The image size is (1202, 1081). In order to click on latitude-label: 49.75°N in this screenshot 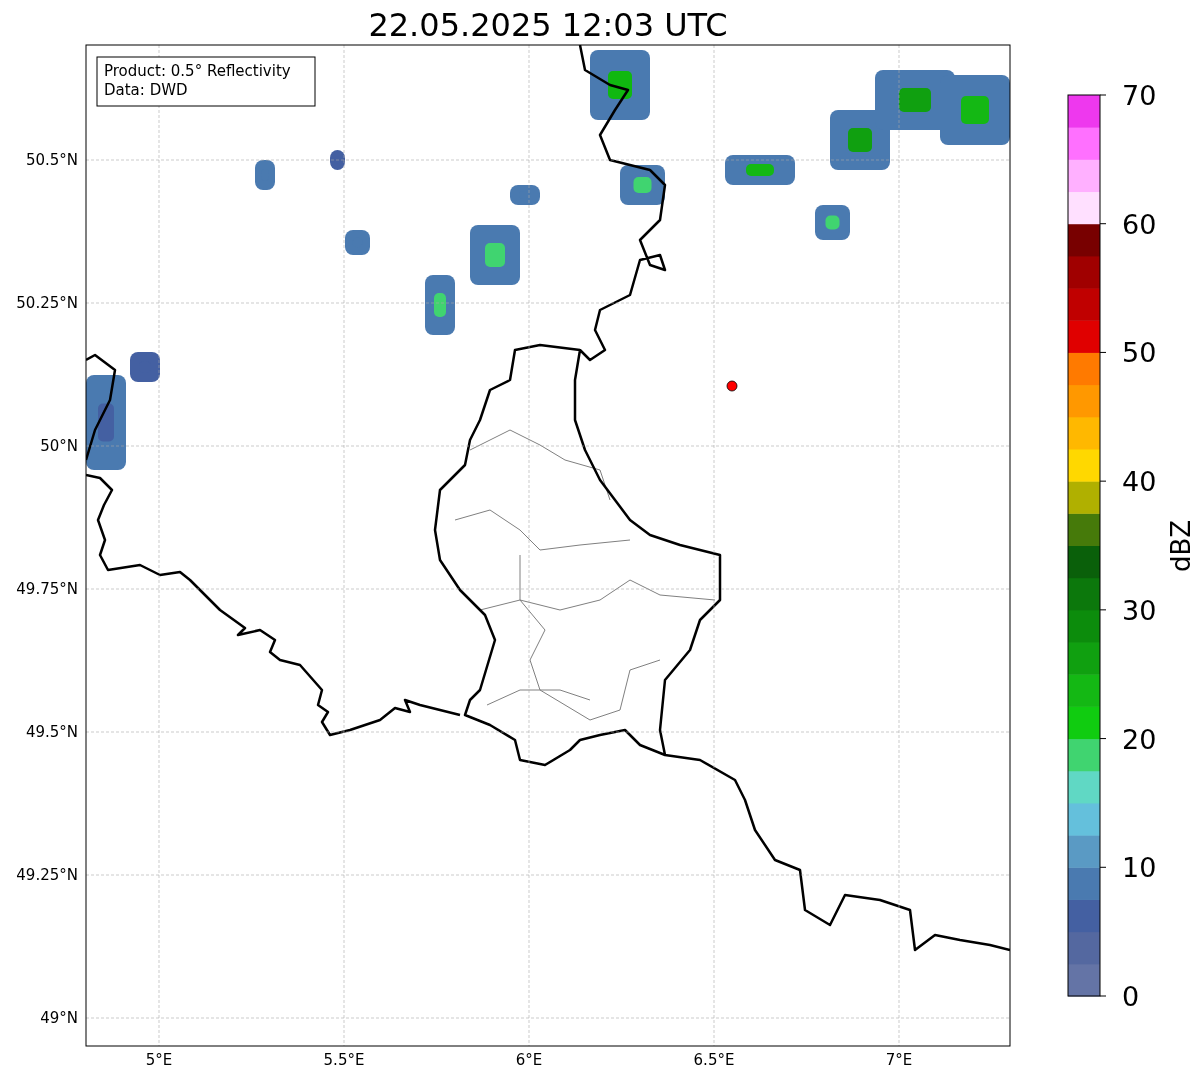, I will do `click(47, 589)`.